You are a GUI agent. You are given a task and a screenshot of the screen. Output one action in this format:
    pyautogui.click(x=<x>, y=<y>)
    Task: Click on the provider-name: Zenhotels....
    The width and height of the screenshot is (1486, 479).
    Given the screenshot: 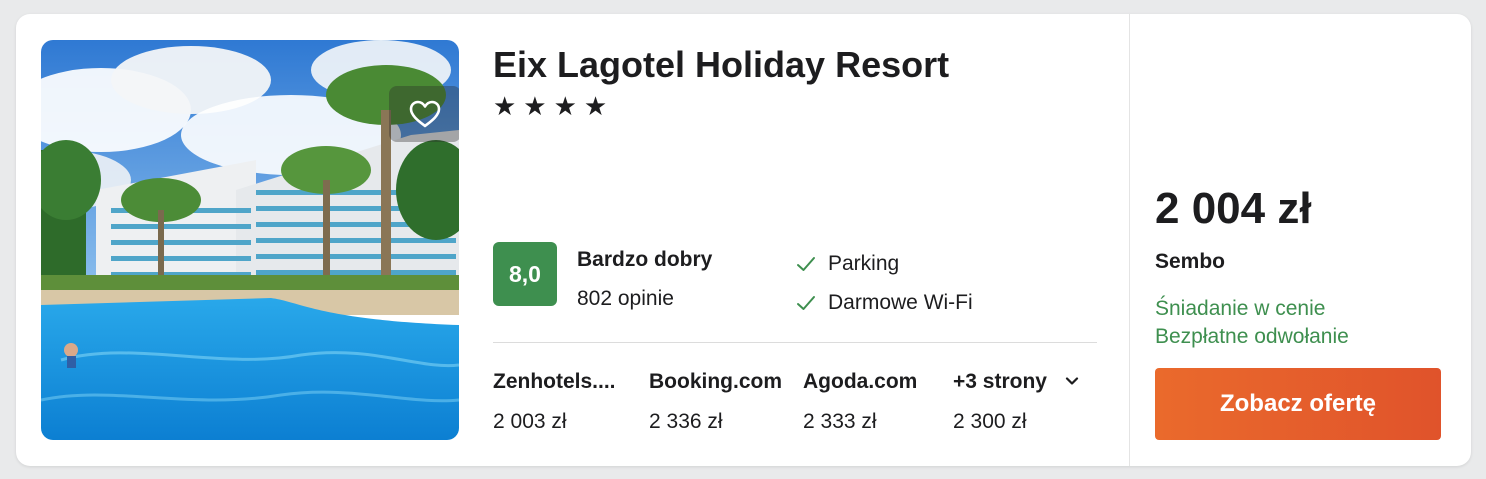 What is the action you would take?
    pyautogui.click(x=554, y=384)
    